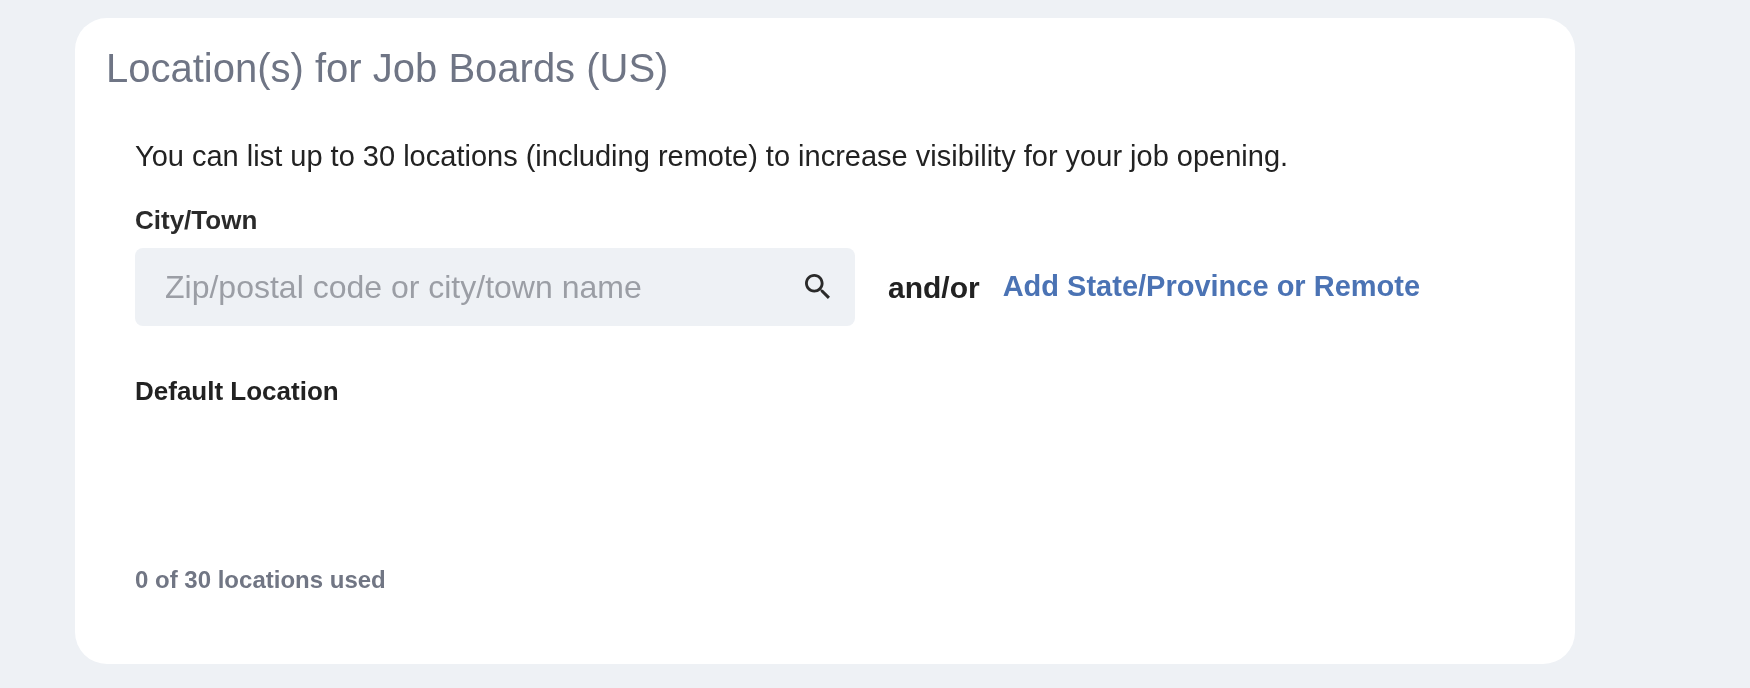 This screenshot has width=1750, height=688. Describe the element at coordinates (387, 68) in the screenshot. I see `panel-title: Location(s) for Job Boards (US)` at that location.